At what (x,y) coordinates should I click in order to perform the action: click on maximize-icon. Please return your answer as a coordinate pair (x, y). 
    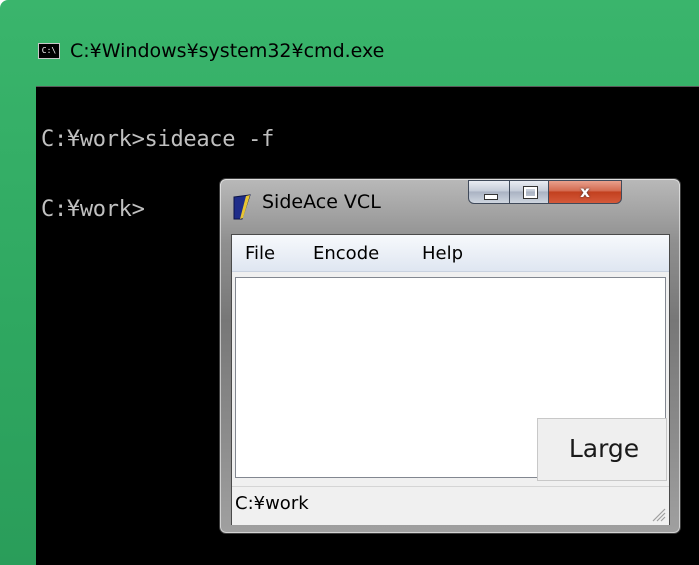
    Looking at the image, I should click on (530, 192).